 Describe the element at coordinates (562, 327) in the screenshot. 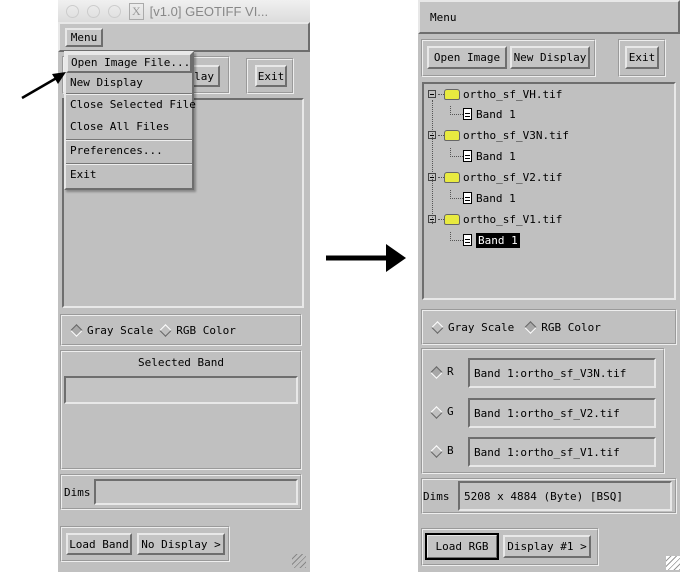

I see `rgb-color-radio: RGB Color` at that location.